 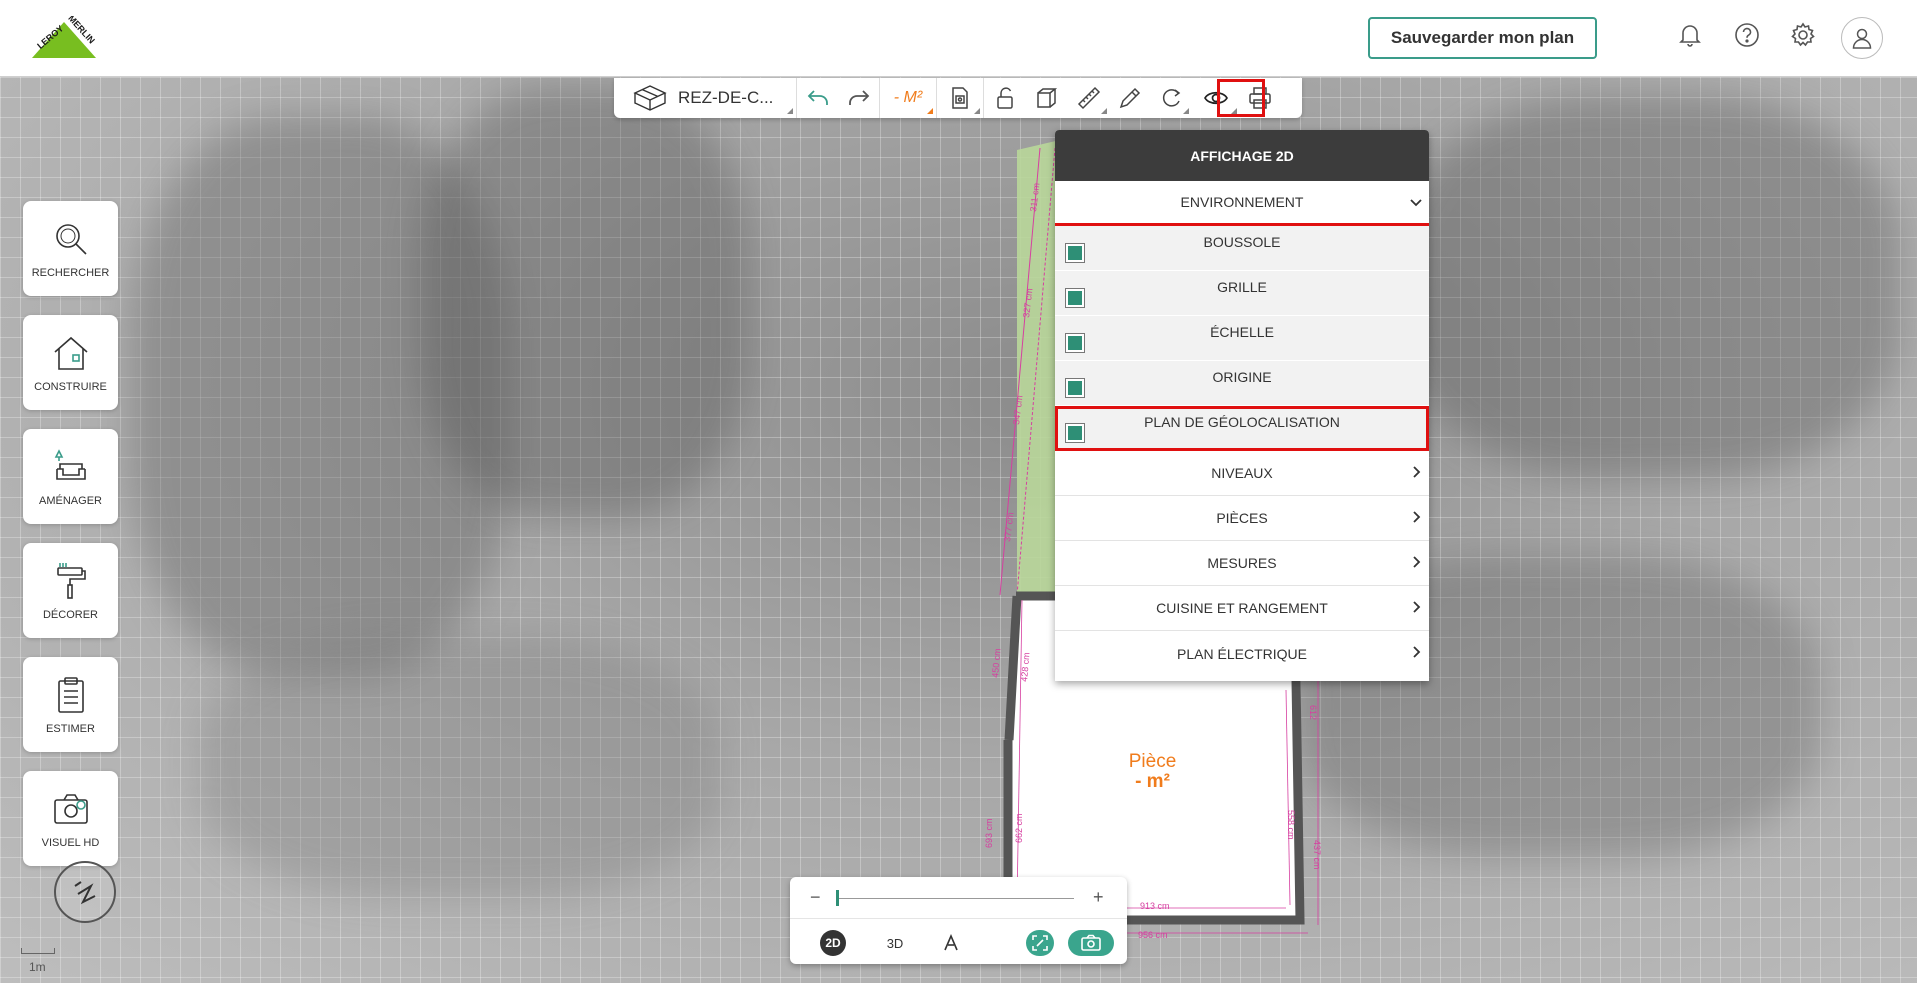 I want to click on sidebar-item-label: RECHERCHER, so click(x=70, y=273).